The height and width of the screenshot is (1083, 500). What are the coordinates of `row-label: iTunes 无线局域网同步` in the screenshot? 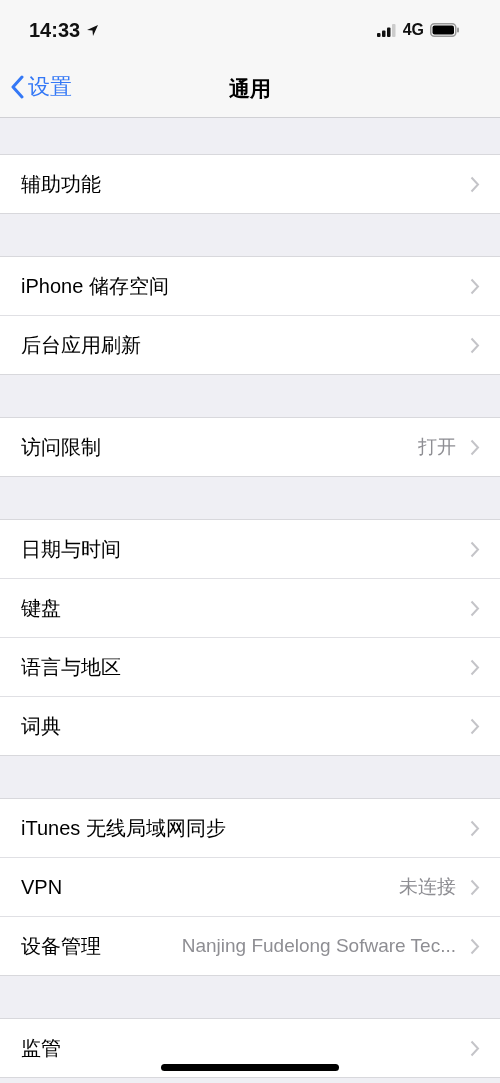 It's located at (123, 828).